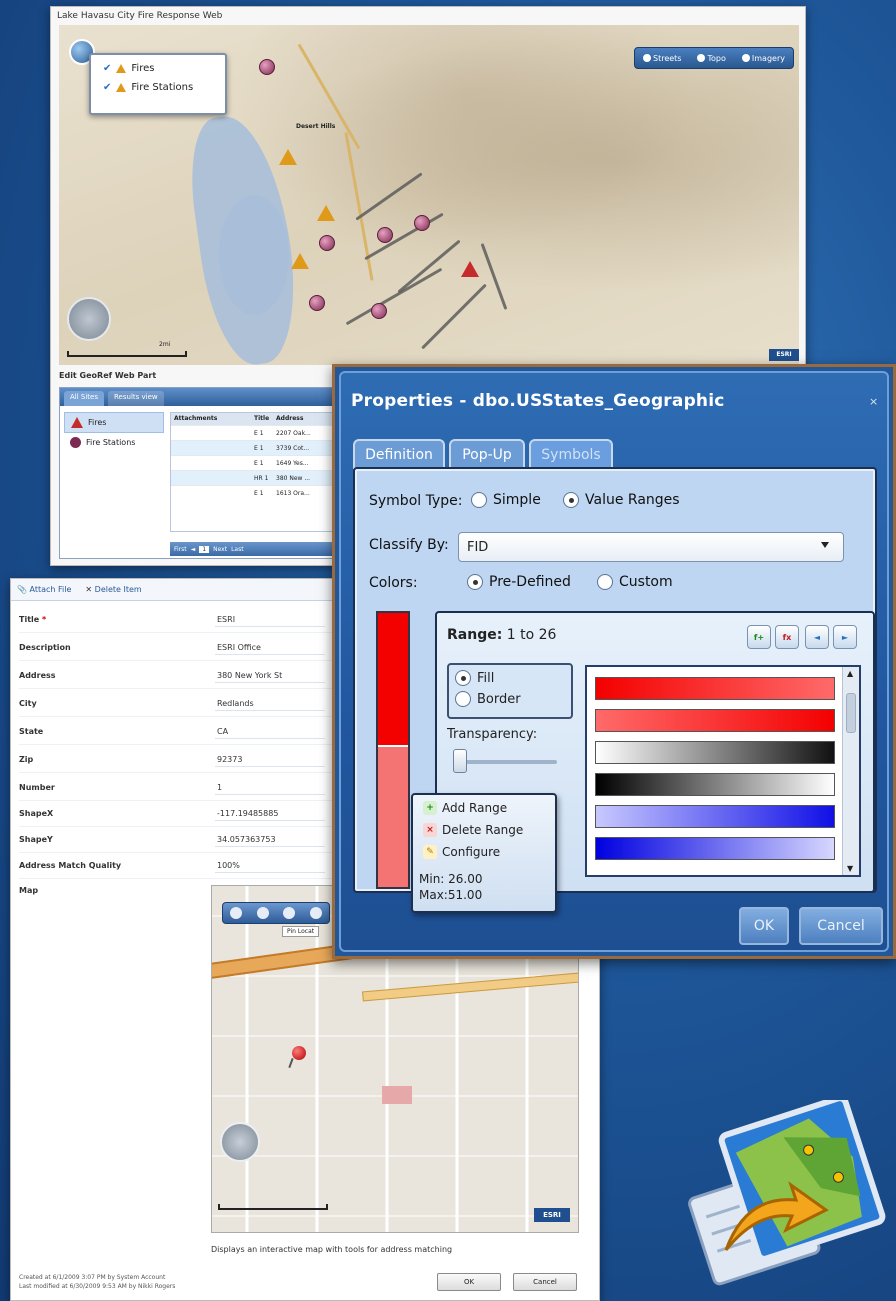 Image resolution: width=896 pixels, height=1301 pixels. Describe the element at coordinates (270, 866) in the screenshot. I see `match-quality-input: 100%` at that location.